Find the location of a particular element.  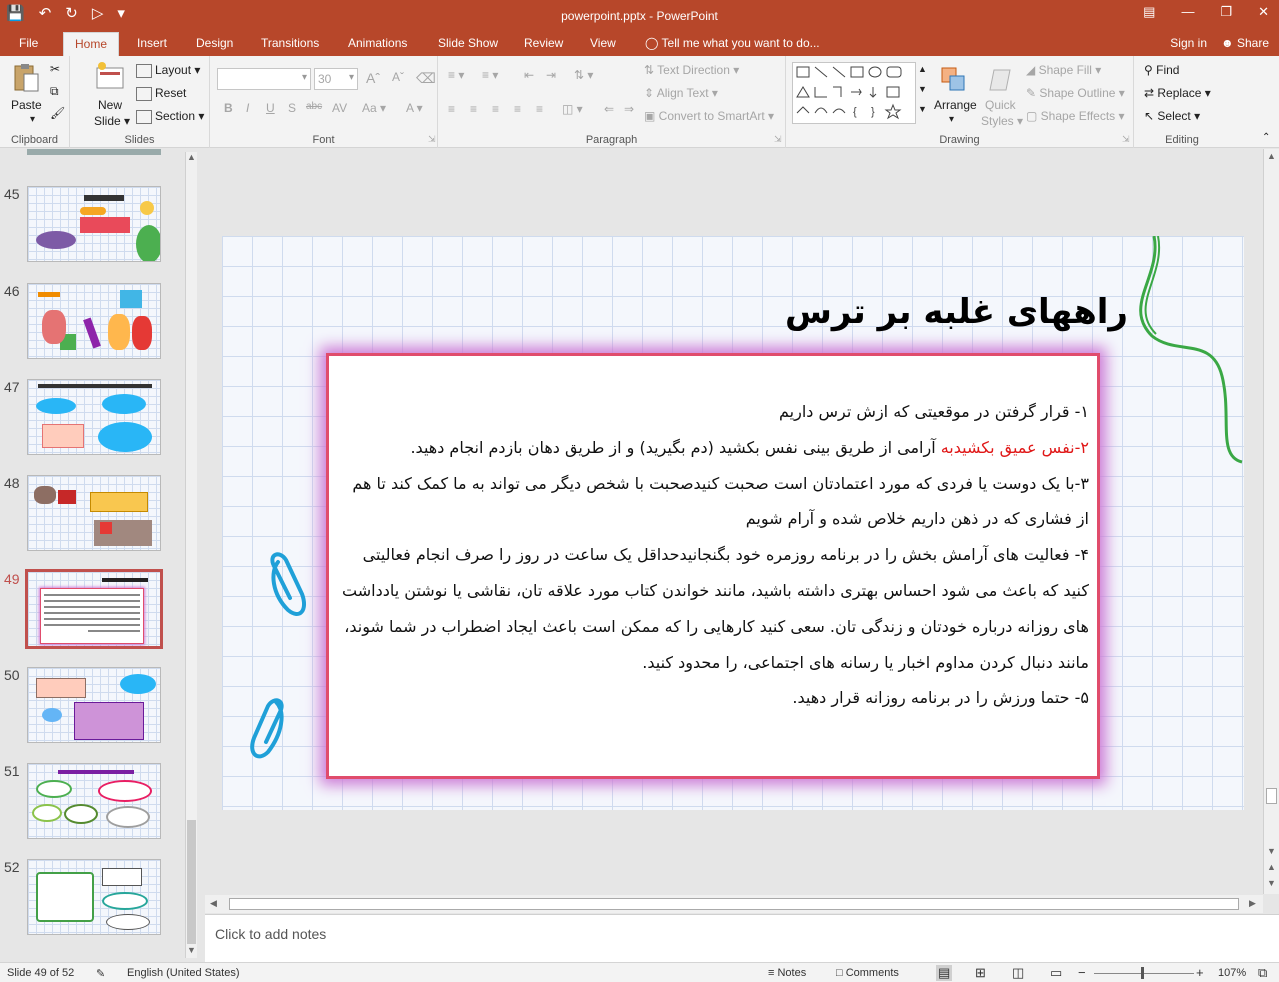

previous-slide-icon: ▲ is located at coordinates (1271, 867).